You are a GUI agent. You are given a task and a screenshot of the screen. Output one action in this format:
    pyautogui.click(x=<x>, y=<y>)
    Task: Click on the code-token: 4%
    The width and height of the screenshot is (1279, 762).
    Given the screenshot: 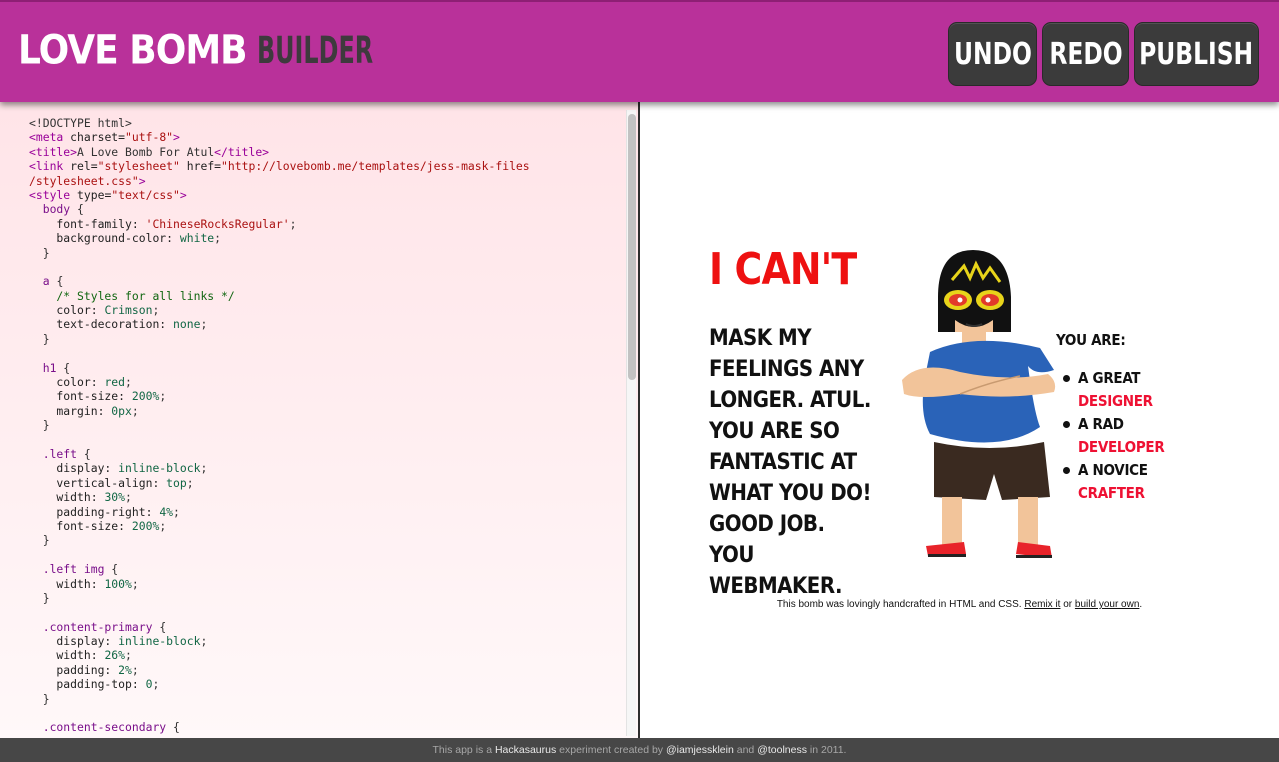 What is the action you would take?
    pyautogui.click(x=166, y=511)
    